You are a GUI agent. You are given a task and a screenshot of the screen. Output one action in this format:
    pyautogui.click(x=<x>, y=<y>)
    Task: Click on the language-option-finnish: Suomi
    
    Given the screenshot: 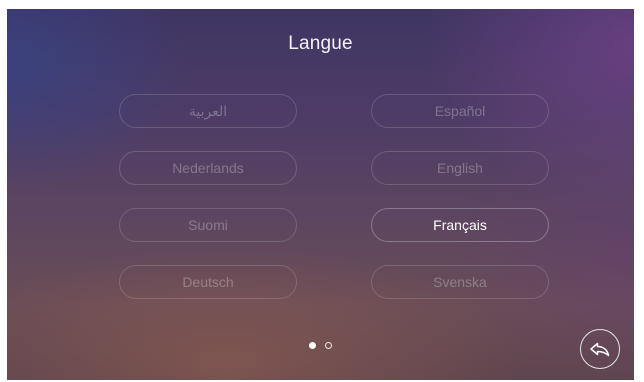 What is the action you would take?
    pyautogui.click(x=208, y=225)
    